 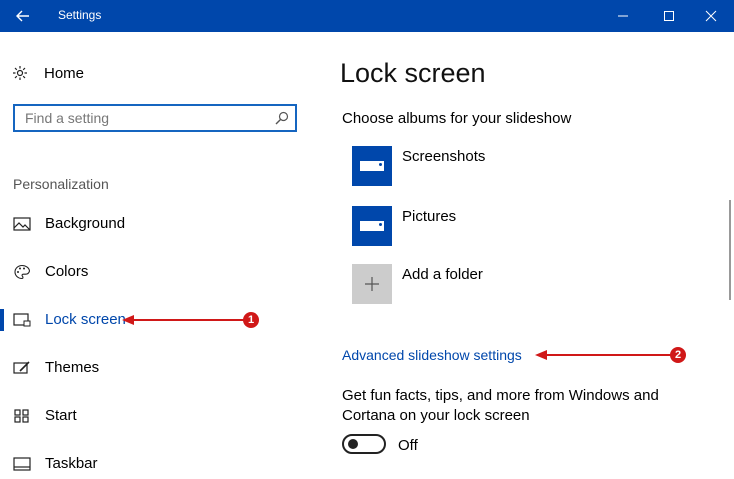 I want to click on active-indicator, so click(x=2, y=320).